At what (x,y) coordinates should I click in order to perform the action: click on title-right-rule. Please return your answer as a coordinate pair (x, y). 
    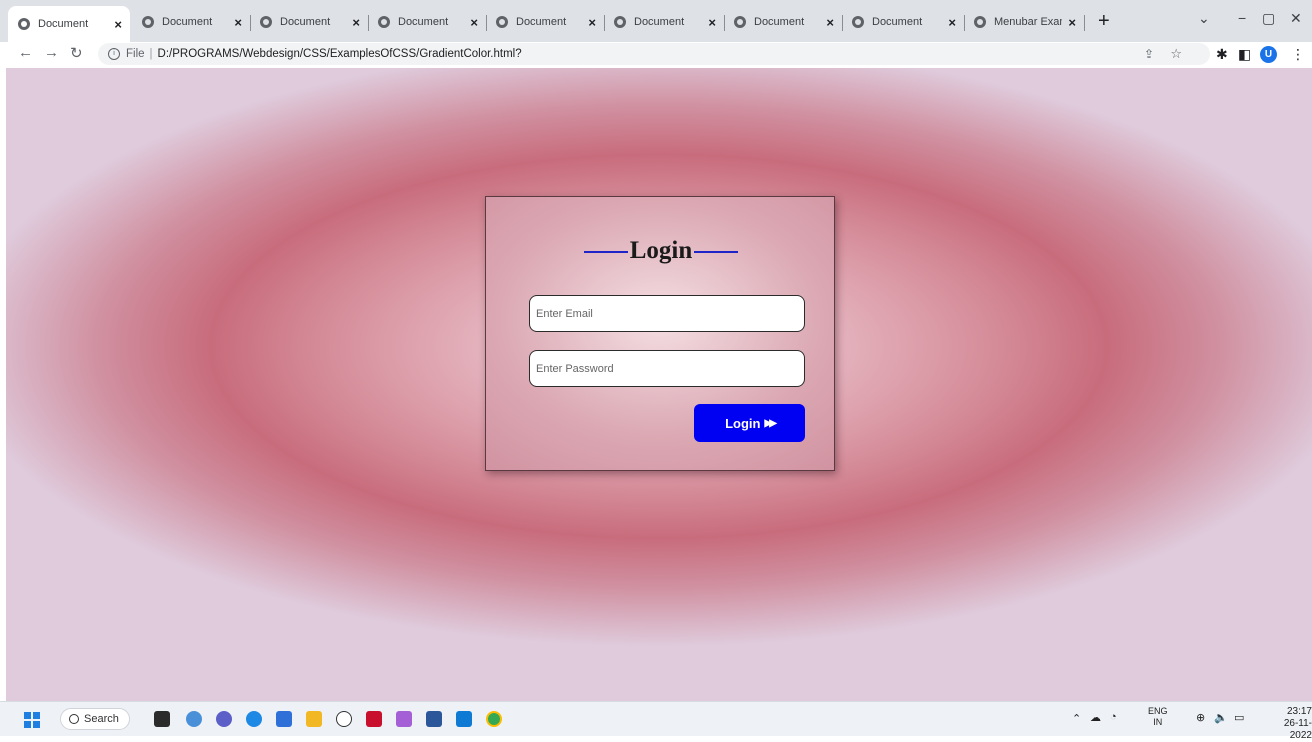
    Looking at the image, I should click on (716, 252).